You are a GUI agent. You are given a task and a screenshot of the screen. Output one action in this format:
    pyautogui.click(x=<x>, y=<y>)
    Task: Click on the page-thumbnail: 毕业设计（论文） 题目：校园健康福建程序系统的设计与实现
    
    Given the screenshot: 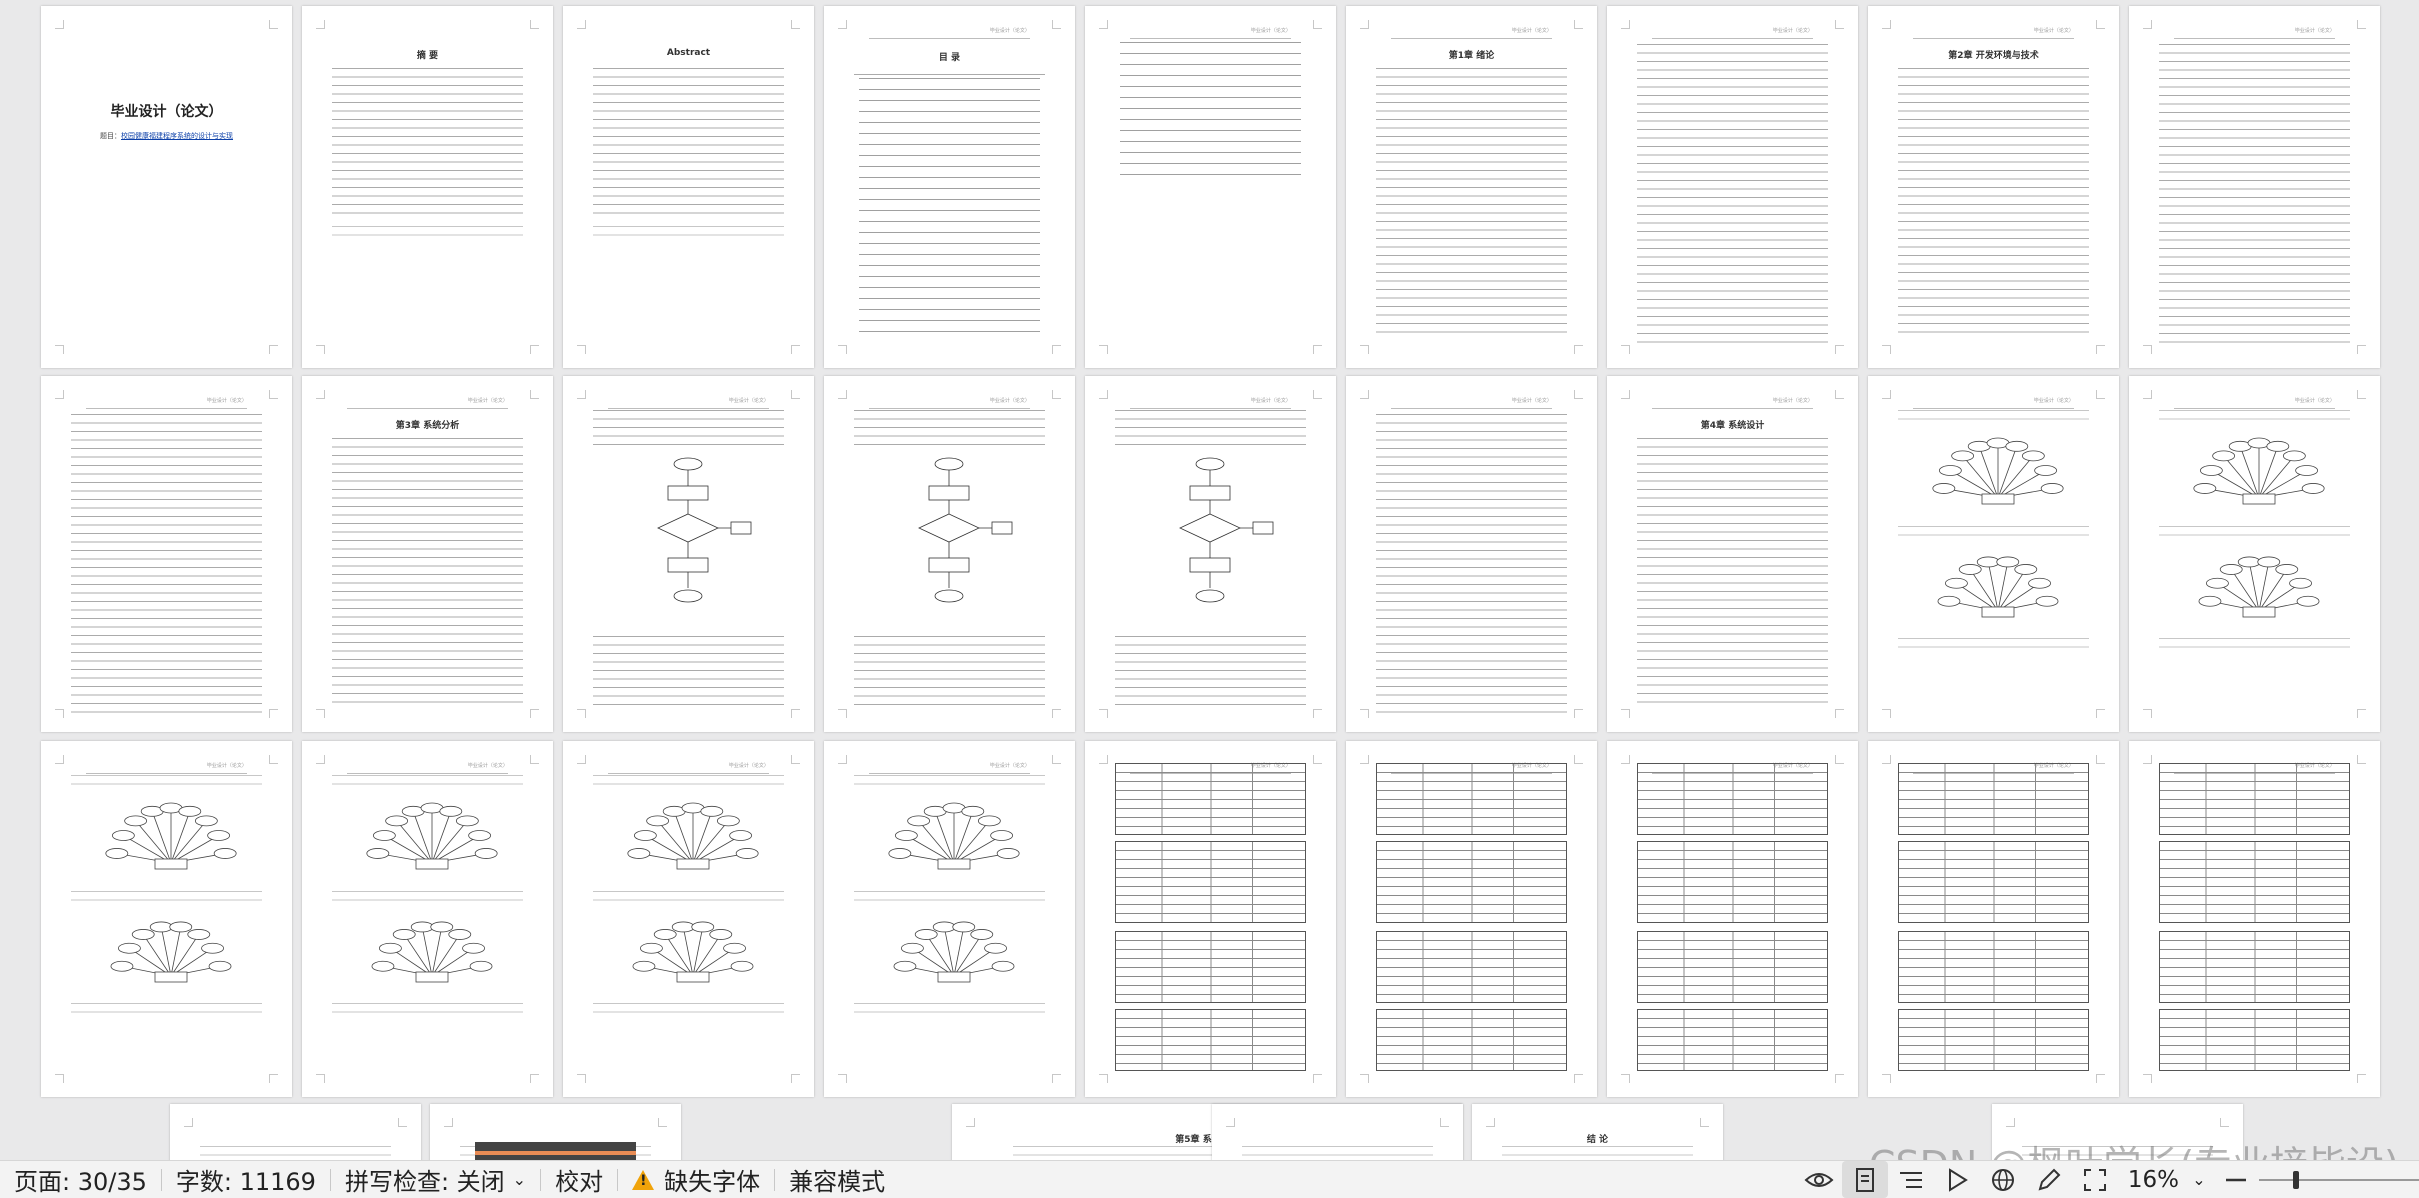 What is the action you would take?
    pyautogui.click(x=166, y=187)
    